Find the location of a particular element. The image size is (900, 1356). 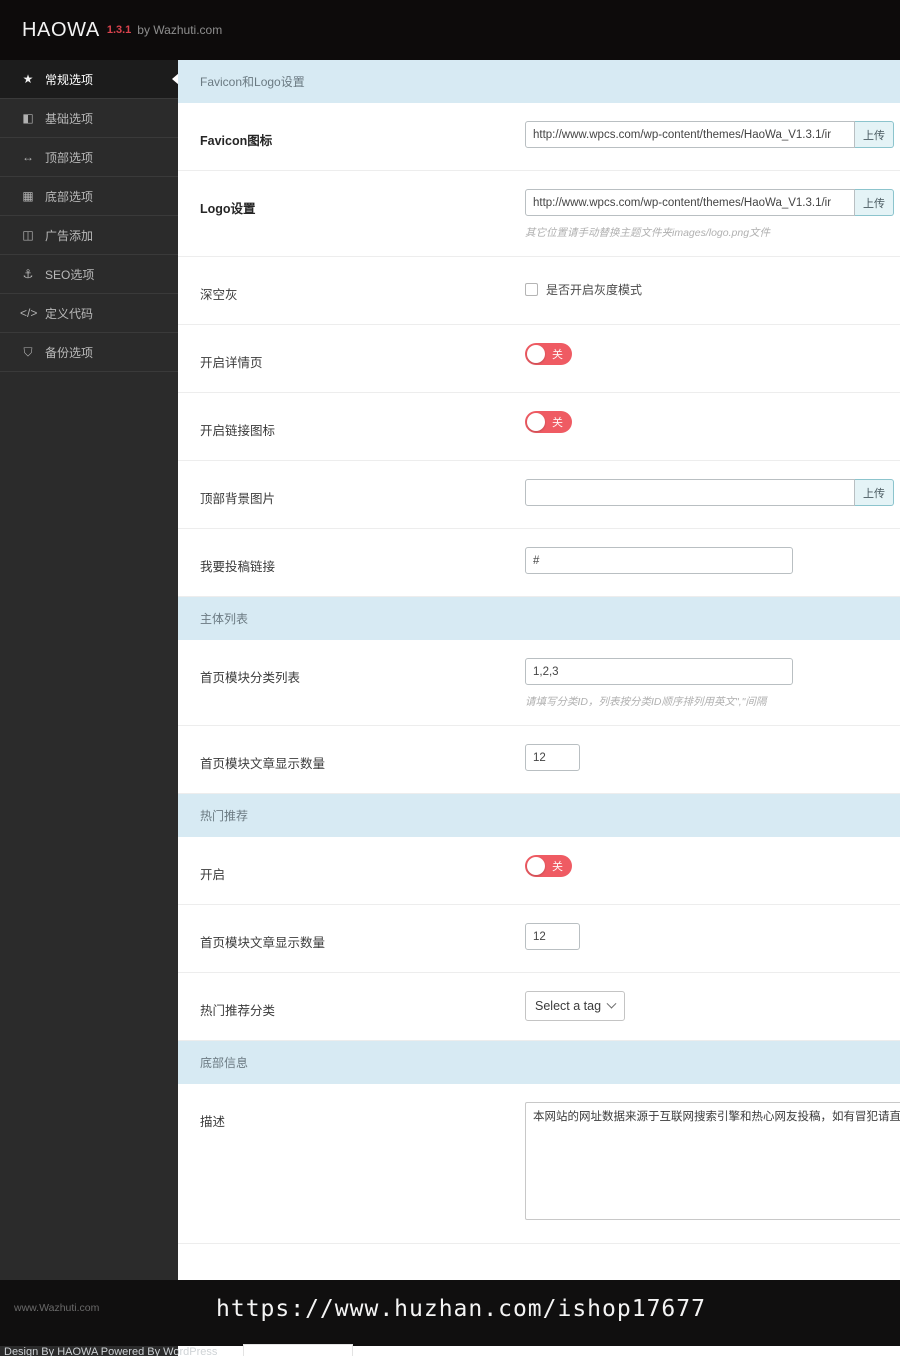

sidebar-item-label: 广告添加 is located at coordinates (69, 235).